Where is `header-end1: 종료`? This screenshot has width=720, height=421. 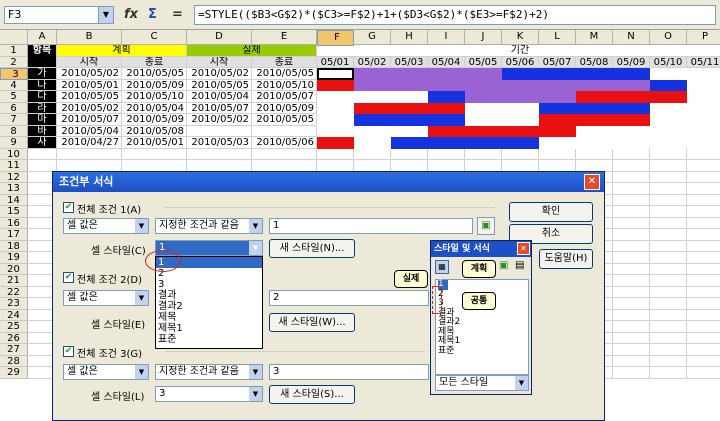
header-end1: 종료 is located at coordinates (154, 62).